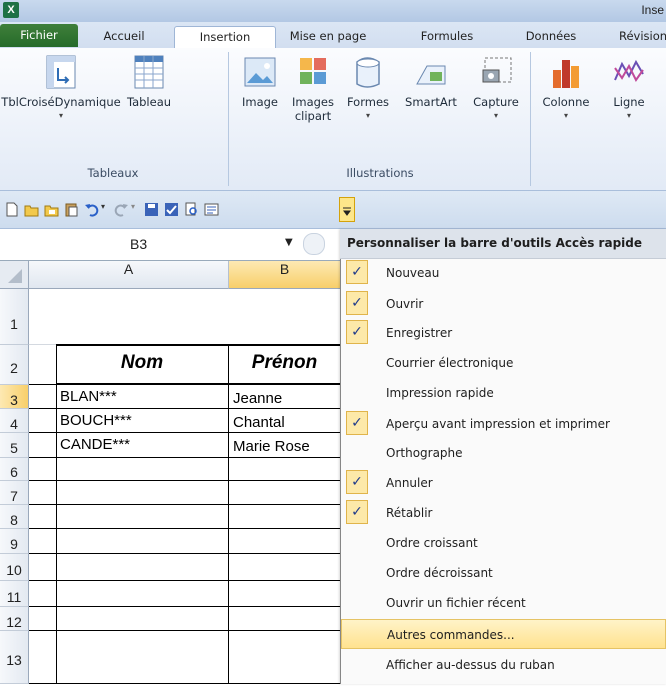 The width and height of the screenshot is (666, 690). What do you see at coordinates (39, 35) in the screenshot?
I see `tab-fichier: Fichier` at bounding box center [39, 35].